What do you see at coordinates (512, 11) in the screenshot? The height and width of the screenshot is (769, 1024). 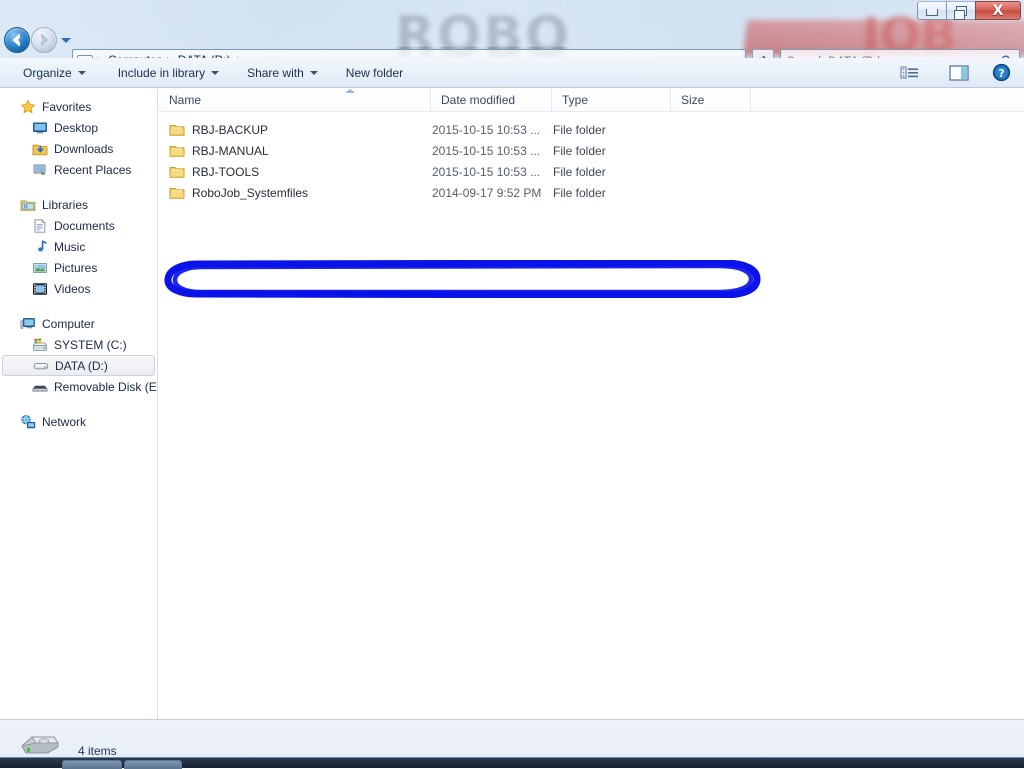 I see `title-bar: X` at bounding box center [512, 11].